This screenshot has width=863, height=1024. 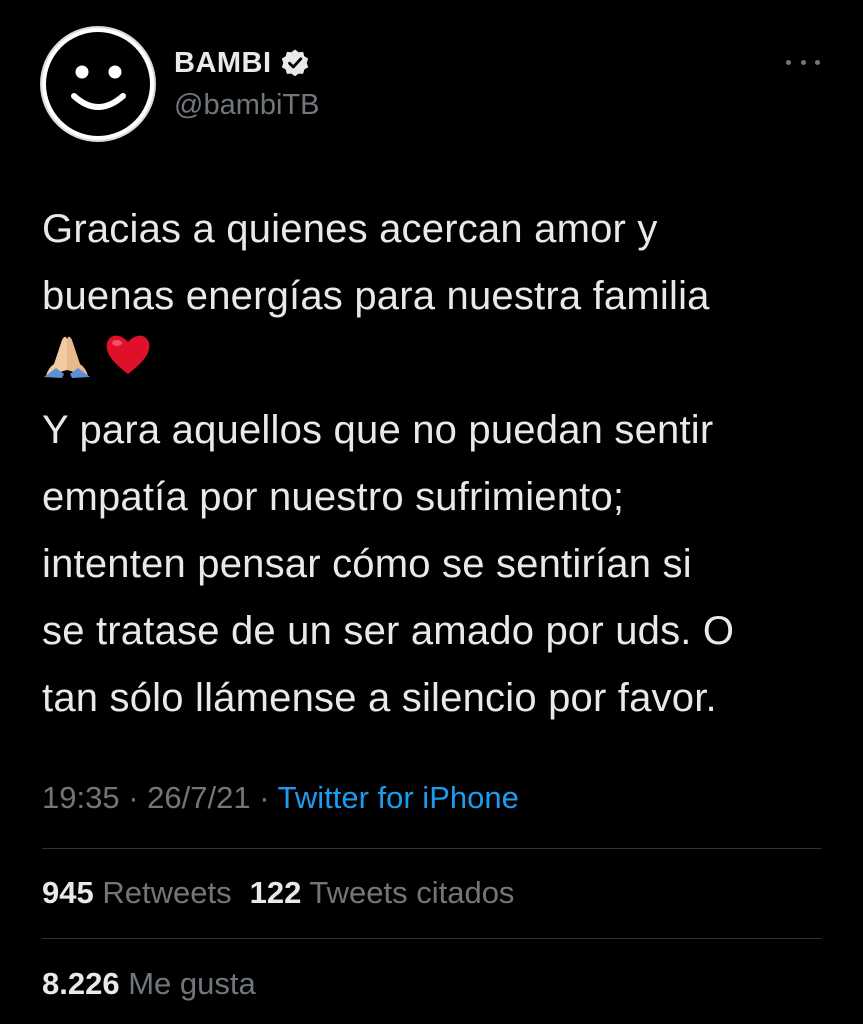 What do you see at coordinates (388, 631) in the screenshot?
I see `tweet-text-line: se tratase de un ser amado por uds. O` at bounding box center [388, 631].